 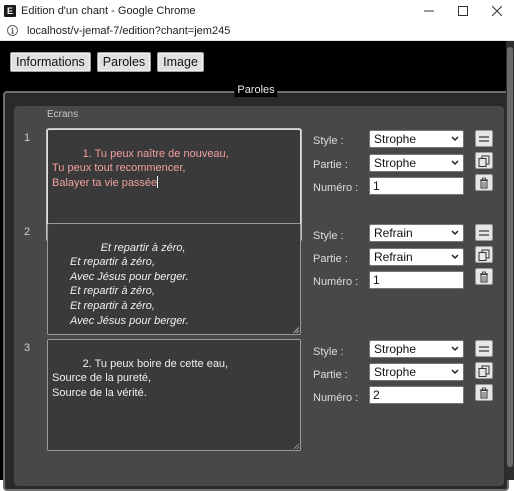 I want to click on url-field: localhost/v-jemaf-7/edition?chant=jem245, so click(x=128, y=31).